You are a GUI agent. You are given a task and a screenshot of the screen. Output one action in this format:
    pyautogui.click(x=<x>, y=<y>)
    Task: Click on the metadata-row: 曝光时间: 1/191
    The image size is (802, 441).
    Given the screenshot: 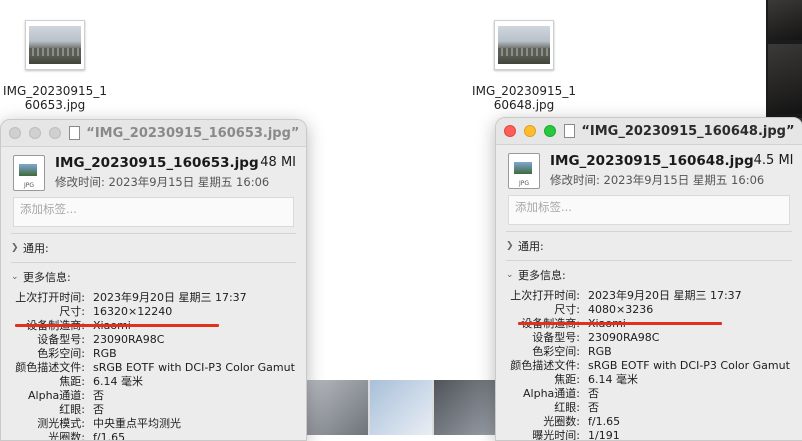 What is the action you would take?
    pyautogui.click(x=649, y=435)
    